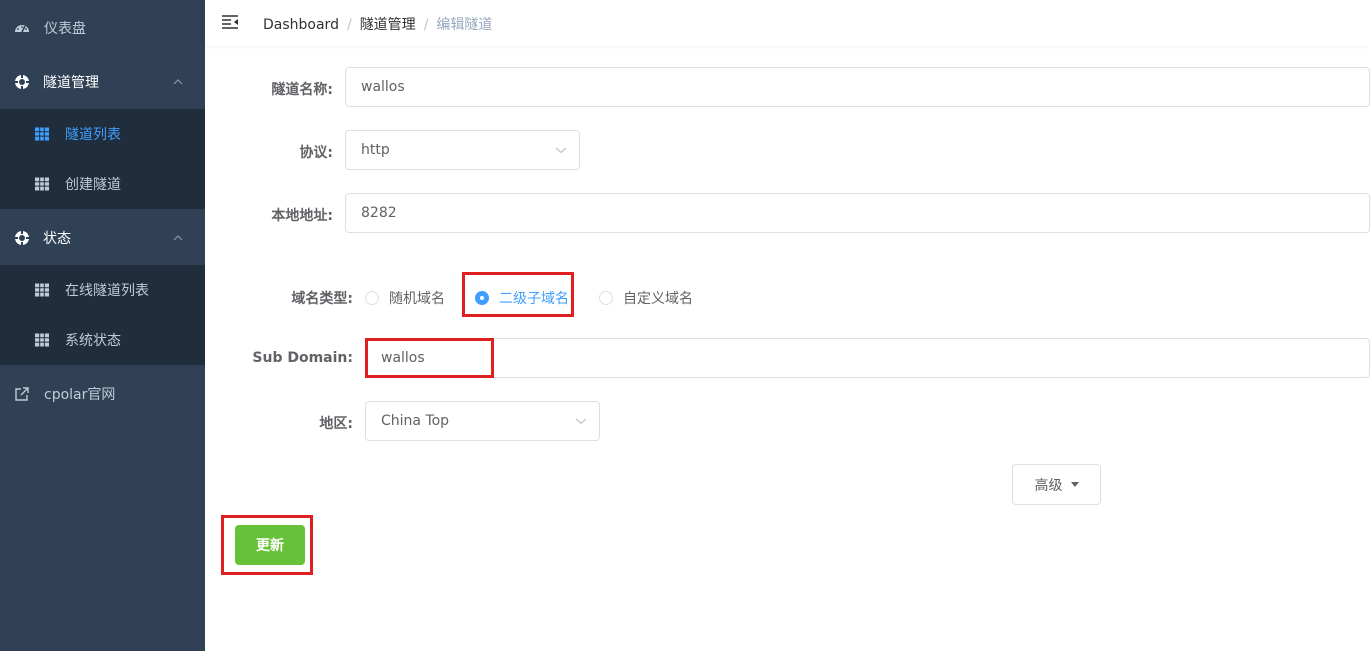 The height and width of the screenshot is (651, 1370). Describe the element at coordinates (857, 213) in the screenshot. I see `local-address-input: 8282` at that location.